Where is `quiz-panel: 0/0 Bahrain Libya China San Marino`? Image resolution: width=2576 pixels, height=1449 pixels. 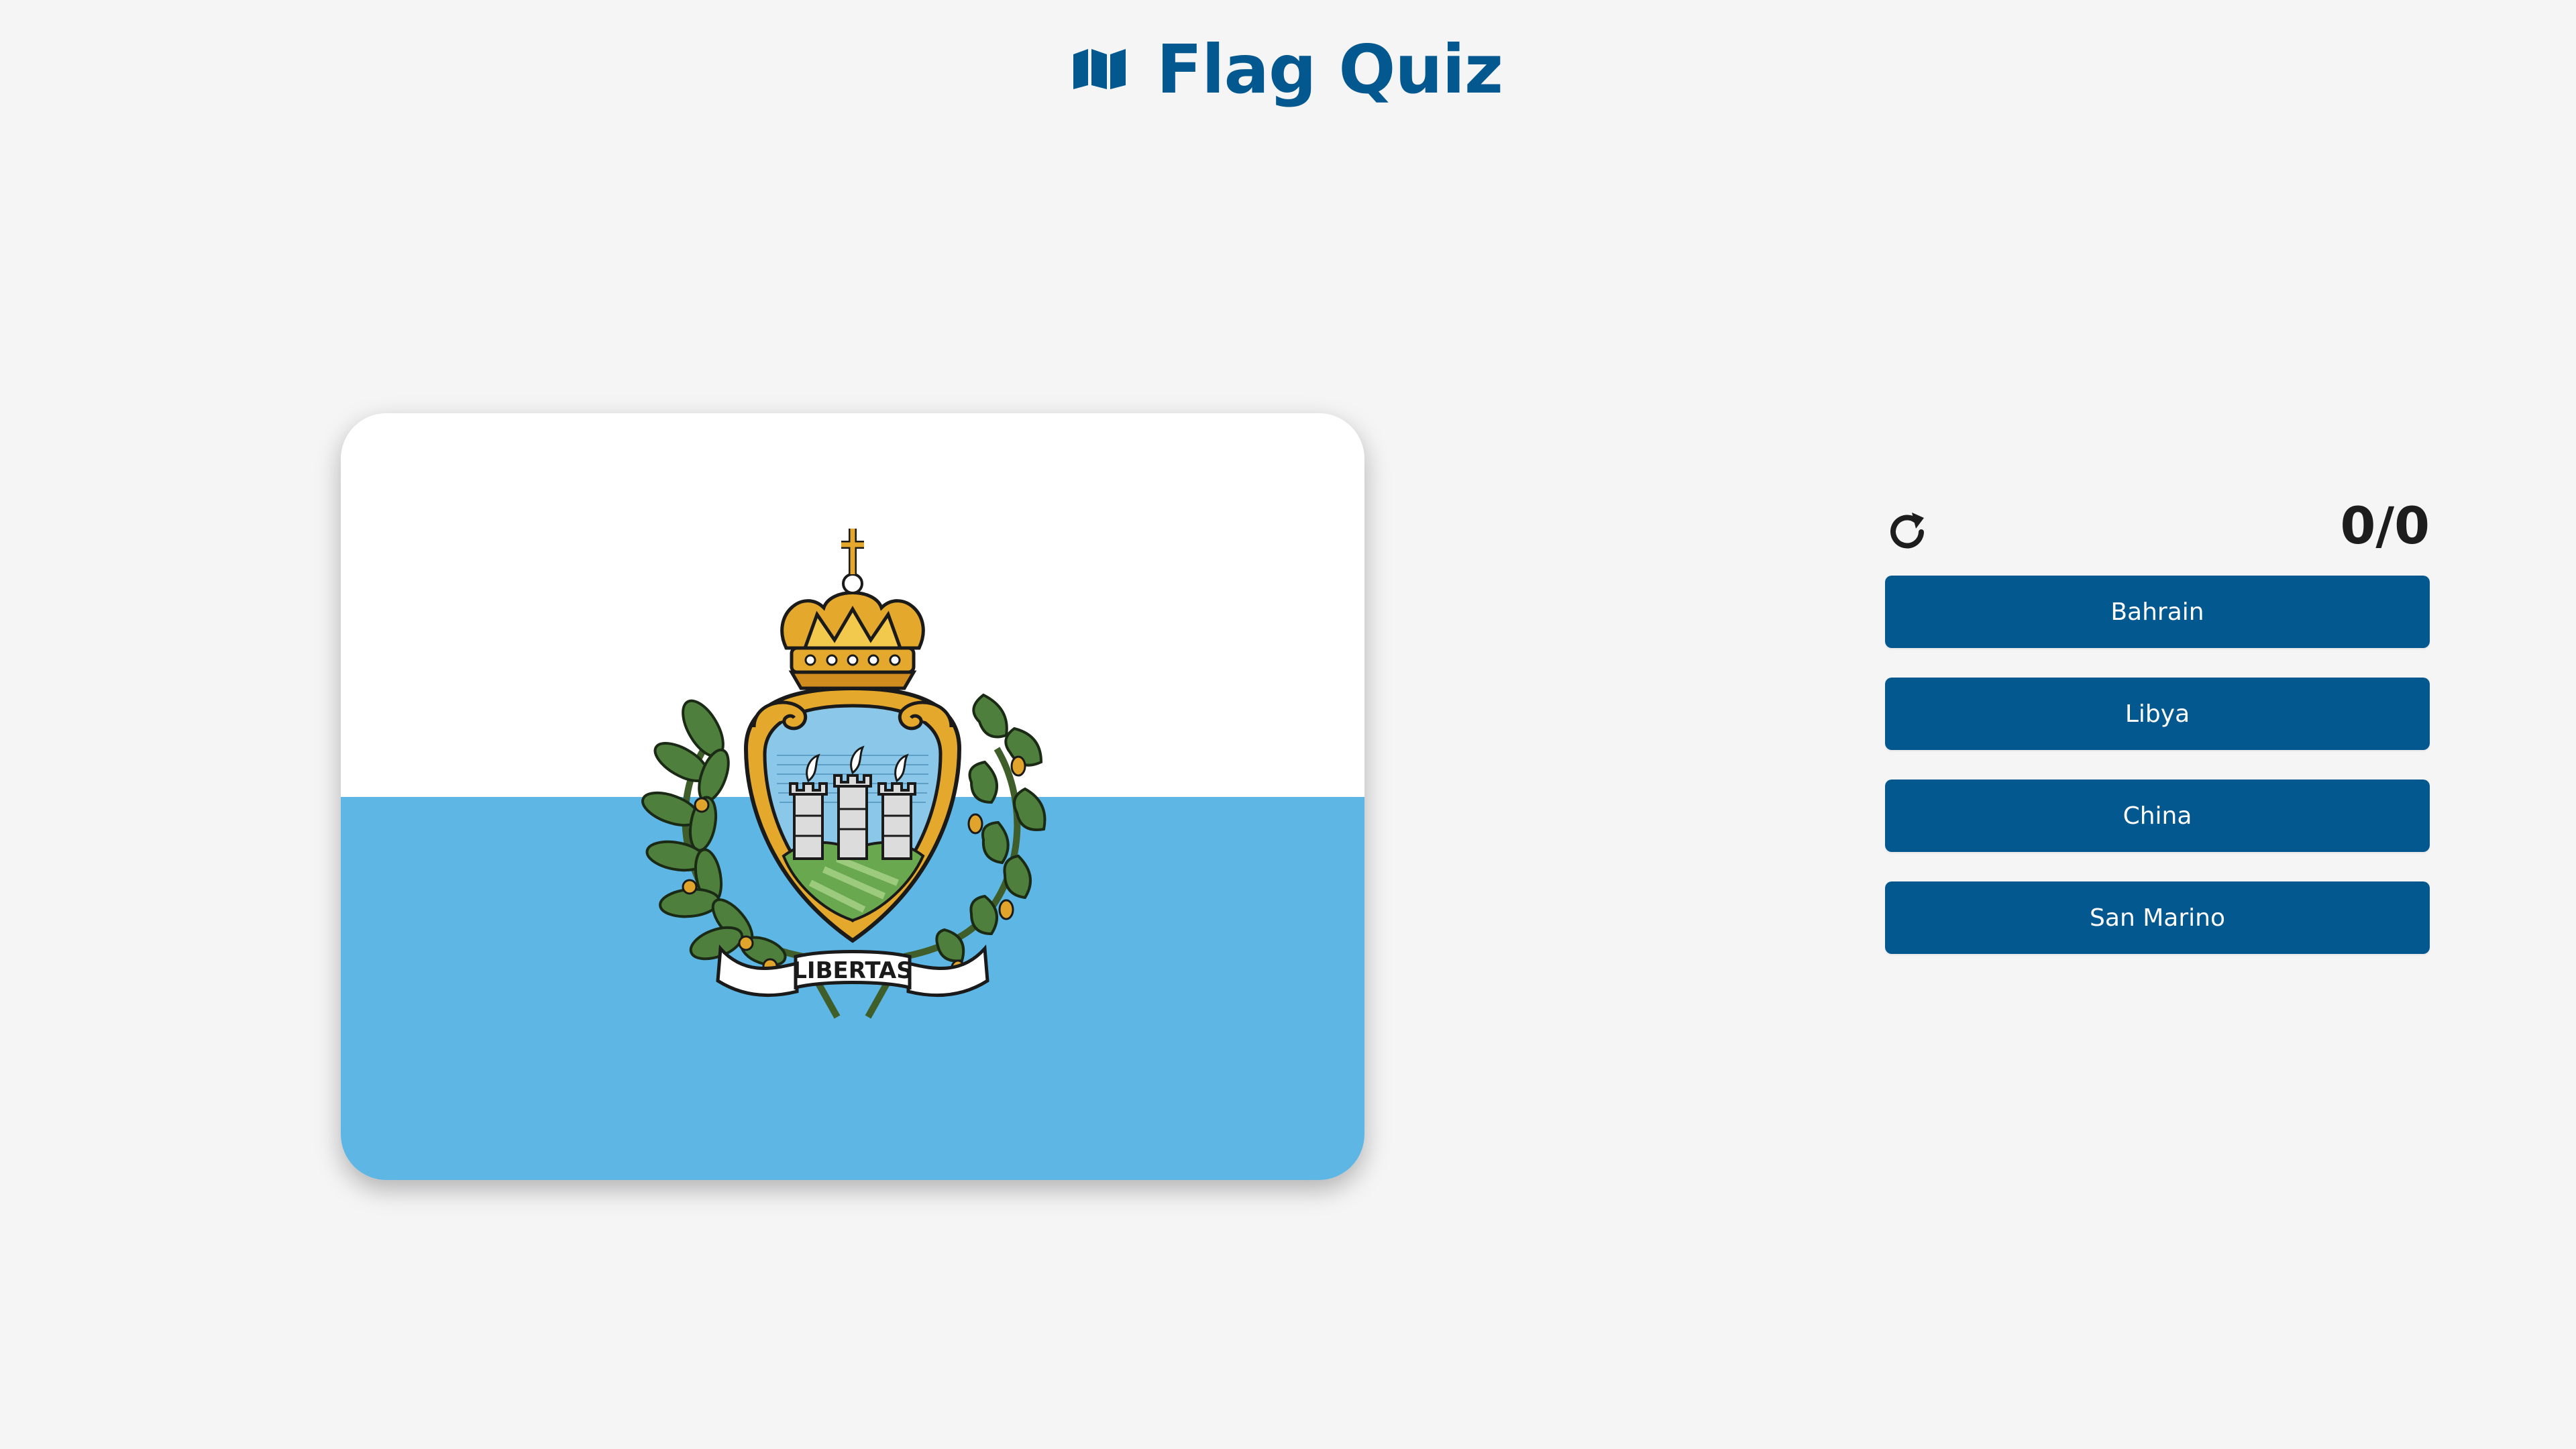 quiz-panel: 0/0 Bahrain Libya China San Marino is located at coordinates (2157, 725).